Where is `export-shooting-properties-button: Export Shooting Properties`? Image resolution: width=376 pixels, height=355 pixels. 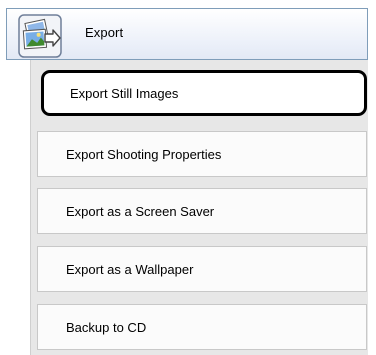 export-shooting-properties-button: Export Shooting Properties is located at coordinates (202, 154).